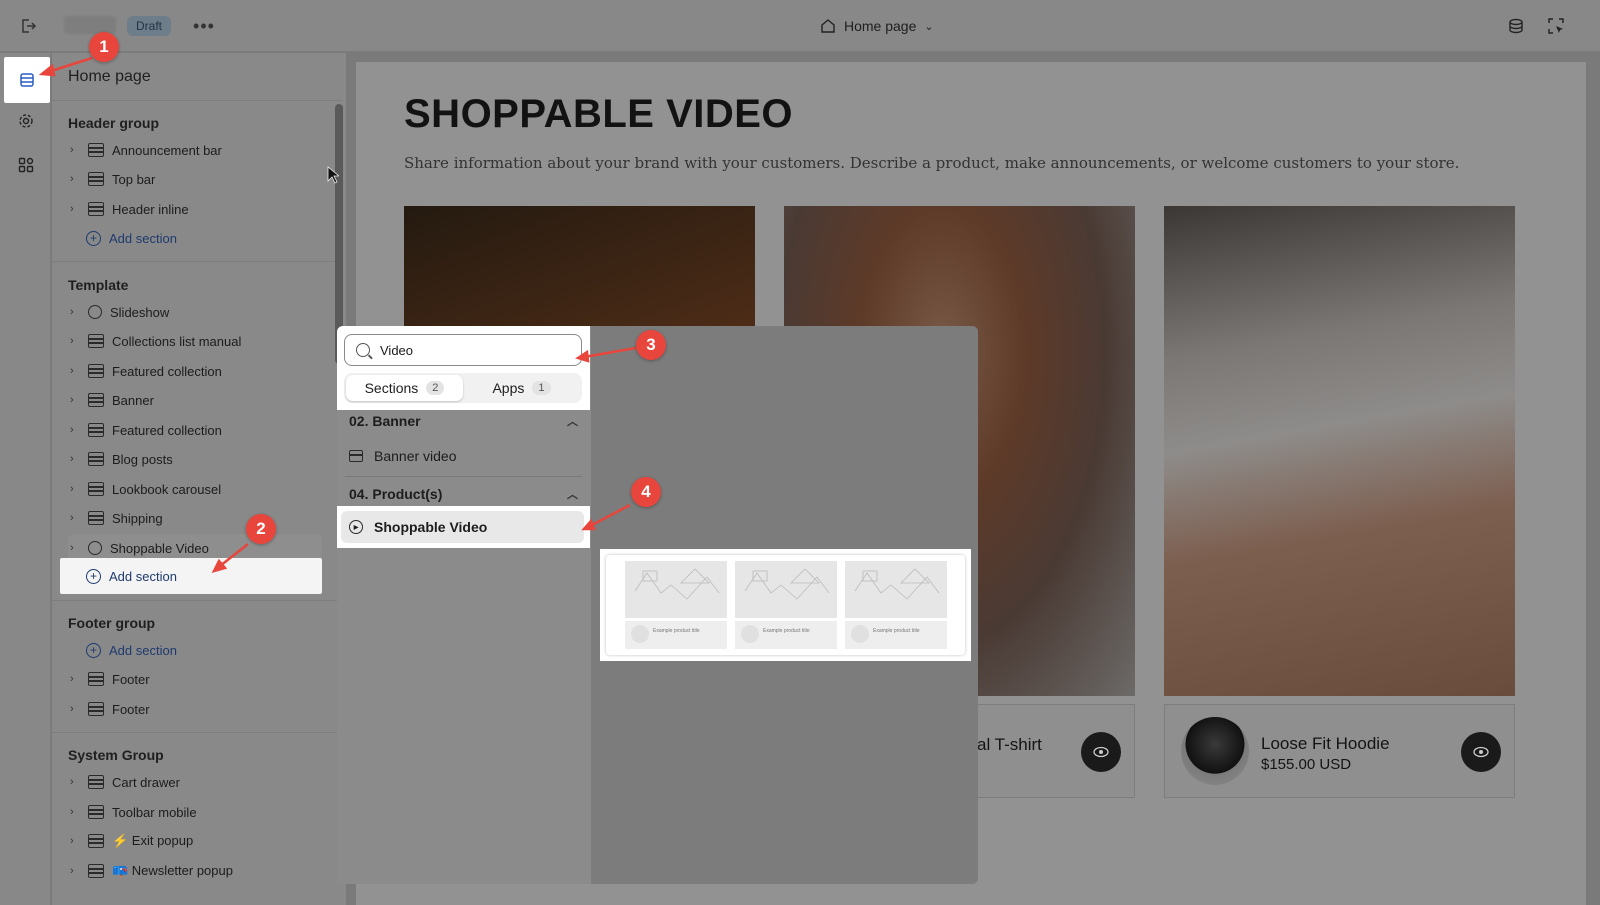 This screenshot has height=905, width=1600. I want to click on result-item: Banner video, so click(463, 456).